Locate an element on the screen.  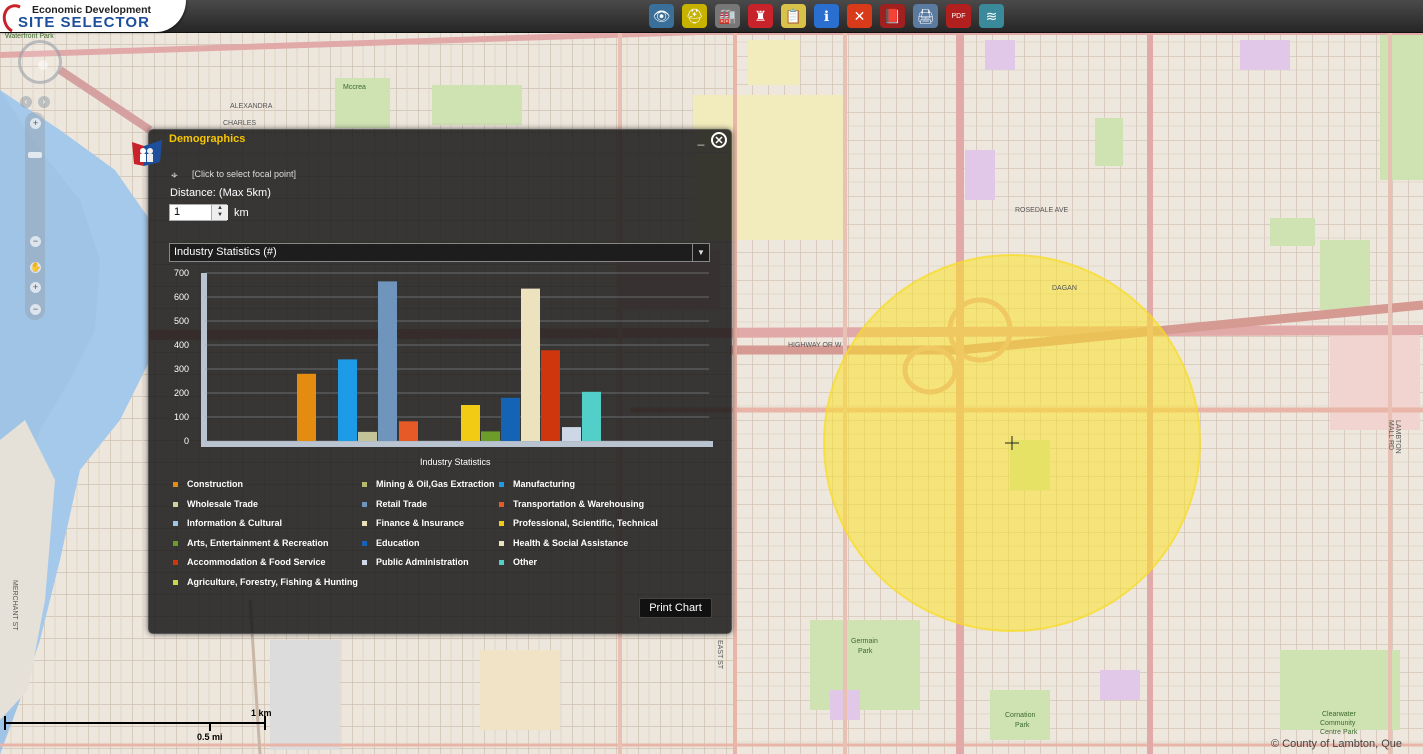
chart-bar: Retail Trade is located at coordinates (387, 361).